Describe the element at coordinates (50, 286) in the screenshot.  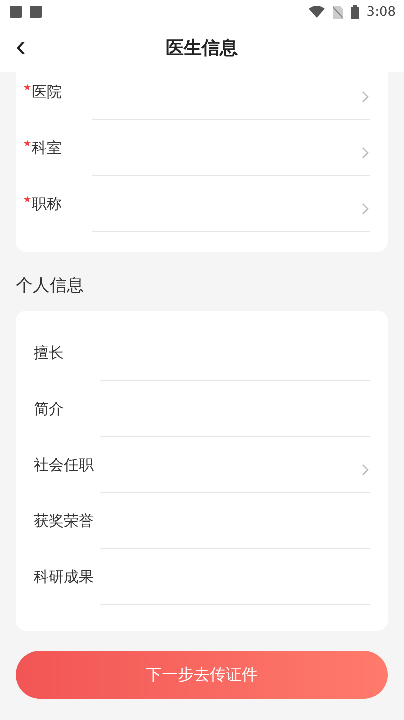
I see `section-title: 个人信息` at that location.